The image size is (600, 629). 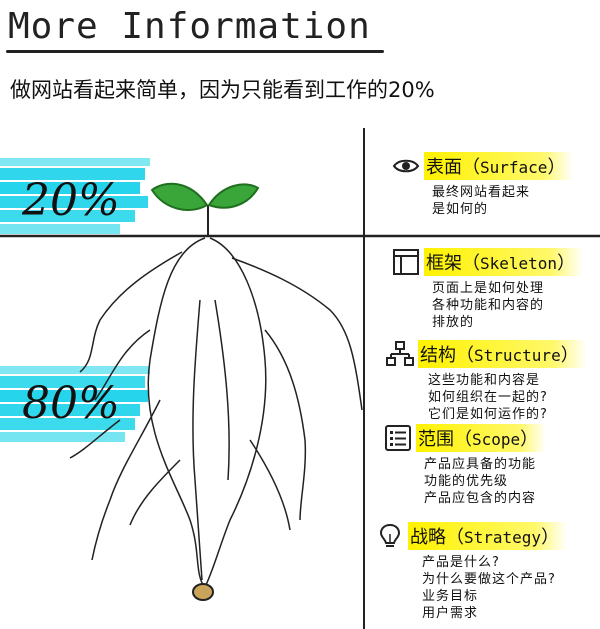 What do you see at coordinates (488, 305) in the screenshot?
I see `section-line: 各种功能和内容的` at bounding box center [488, 305].